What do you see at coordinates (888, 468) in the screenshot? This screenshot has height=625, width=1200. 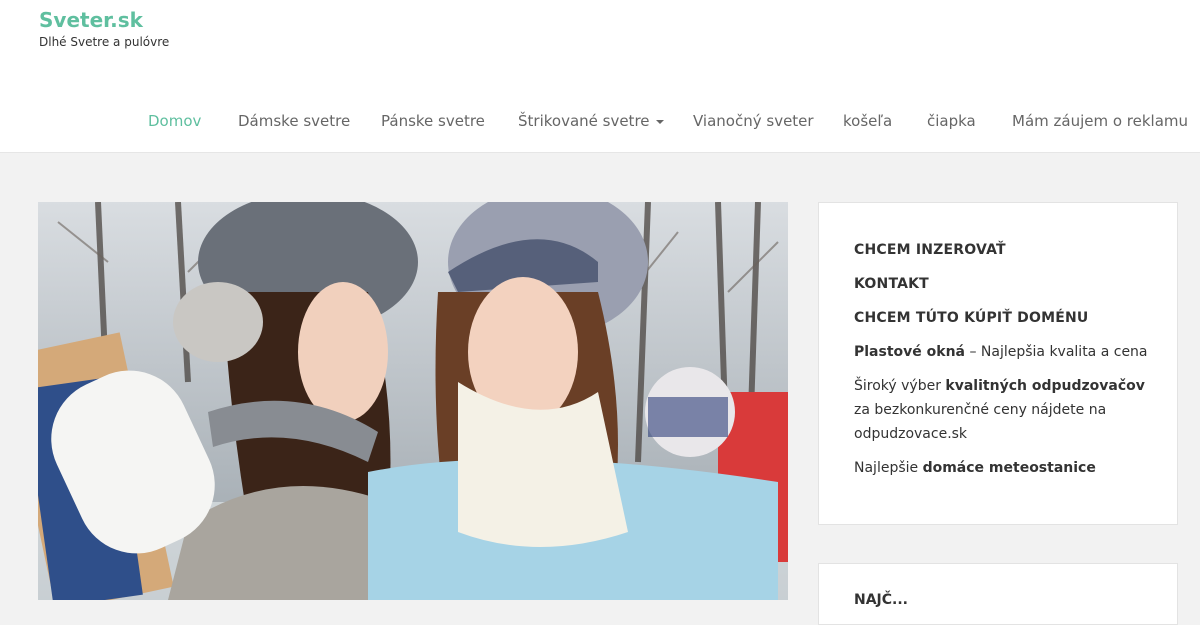 I see `ad-prefix: Najlepšie` at bounding box center [888, 468].